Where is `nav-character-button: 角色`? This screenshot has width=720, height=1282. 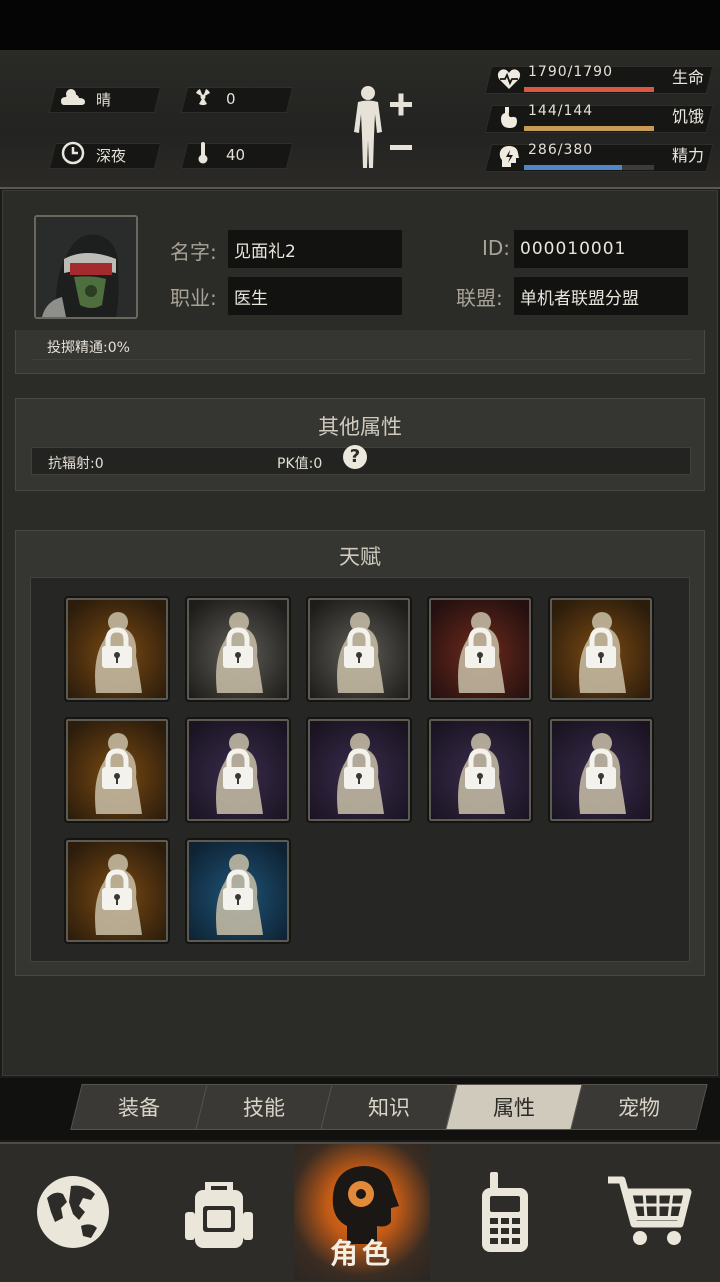
nav-character-button: 角色 is located at coordinates (362, 1212).